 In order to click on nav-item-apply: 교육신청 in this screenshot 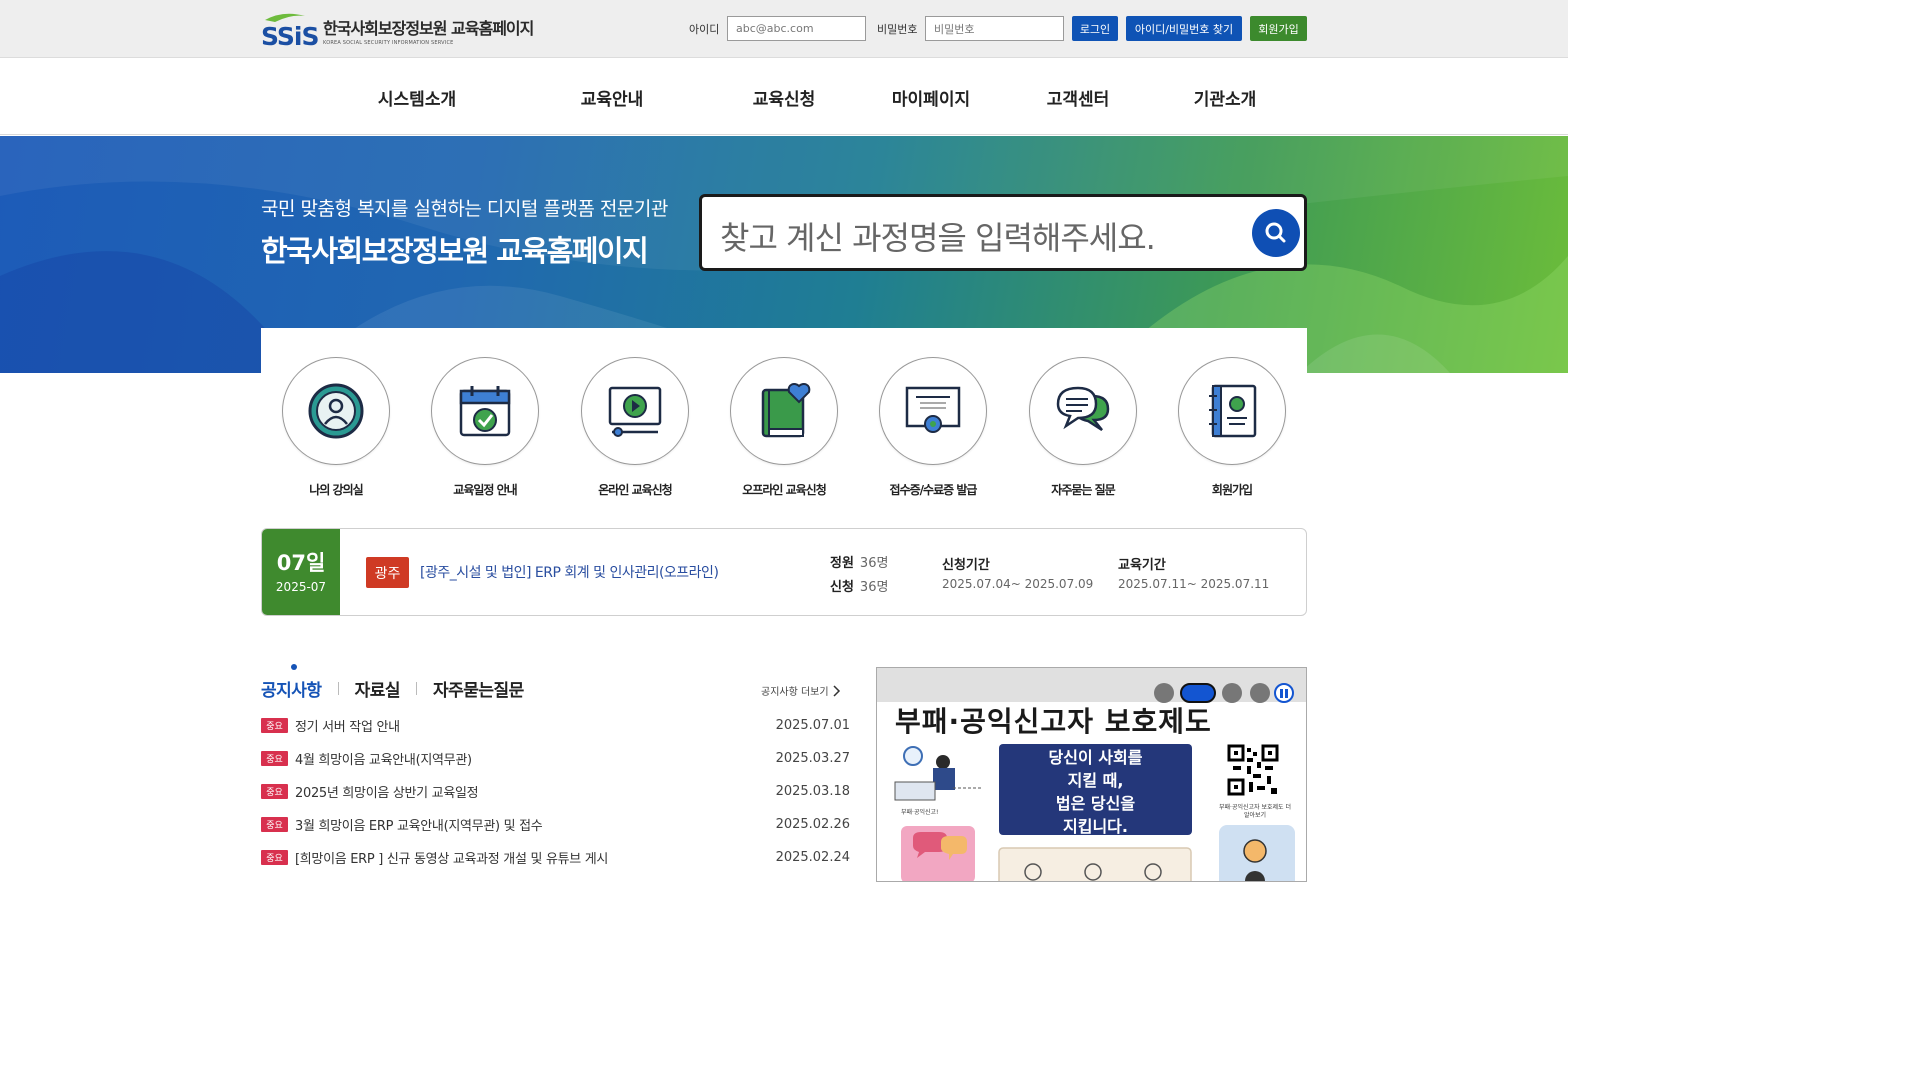, I will do `click(784, 97)`.